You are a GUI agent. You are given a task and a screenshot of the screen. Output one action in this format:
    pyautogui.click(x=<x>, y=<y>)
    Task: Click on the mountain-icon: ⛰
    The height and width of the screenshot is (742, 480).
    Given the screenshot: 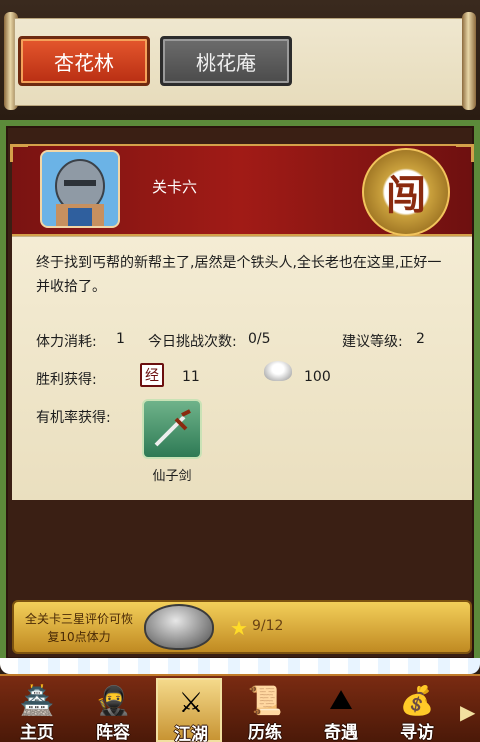 What is the action you would take?
    pyautogui.click(x=341, y=699)
    